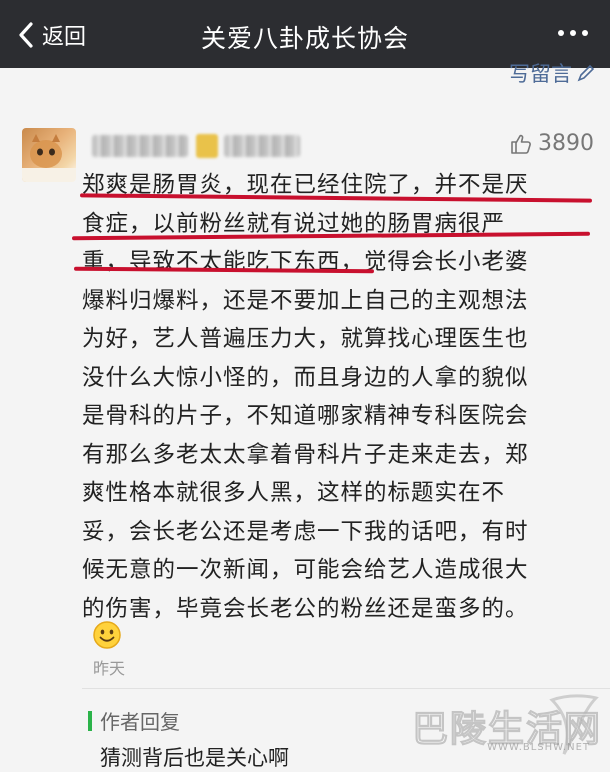  I want to click on watermark-url: WWW.BLSHW.NET, so click(538, 747).